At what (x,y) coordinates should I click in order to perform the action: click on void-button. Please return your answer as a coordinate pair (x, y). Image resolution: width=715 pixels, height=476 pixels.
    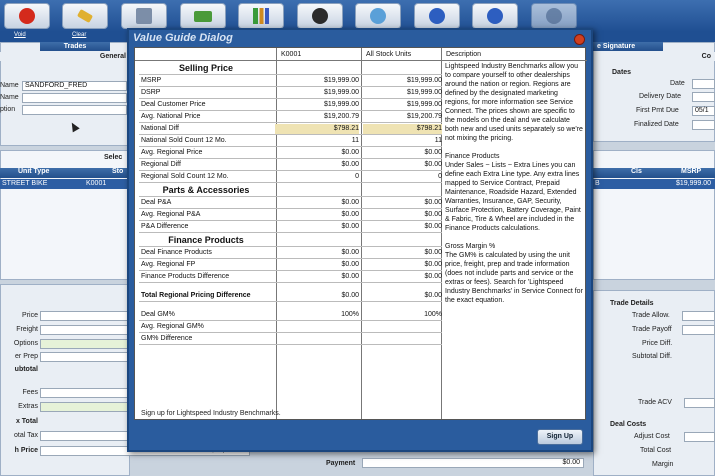
    Looking at the image, I should click on (27, 16).